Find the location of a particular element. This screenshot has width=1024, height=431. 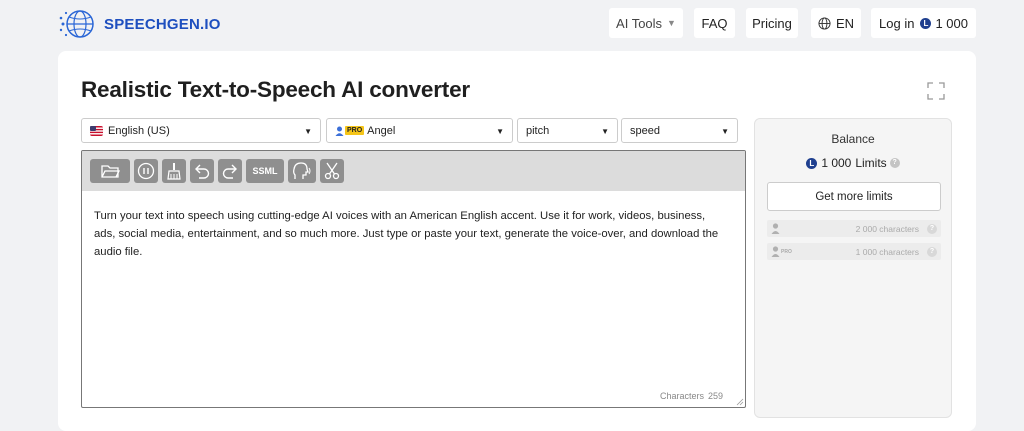

pro-badge: PRO is located at coordinates (355, 130).